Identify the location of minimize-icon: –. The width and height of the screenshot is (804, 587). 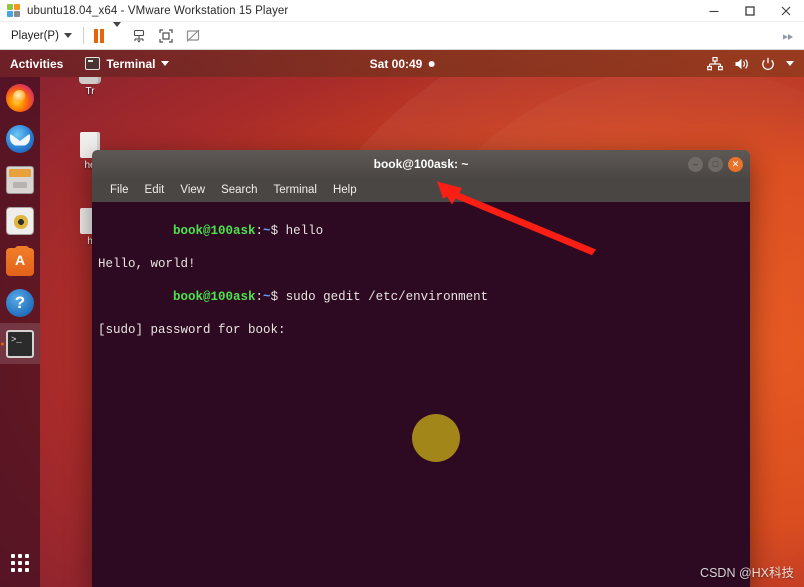
(695, 163).